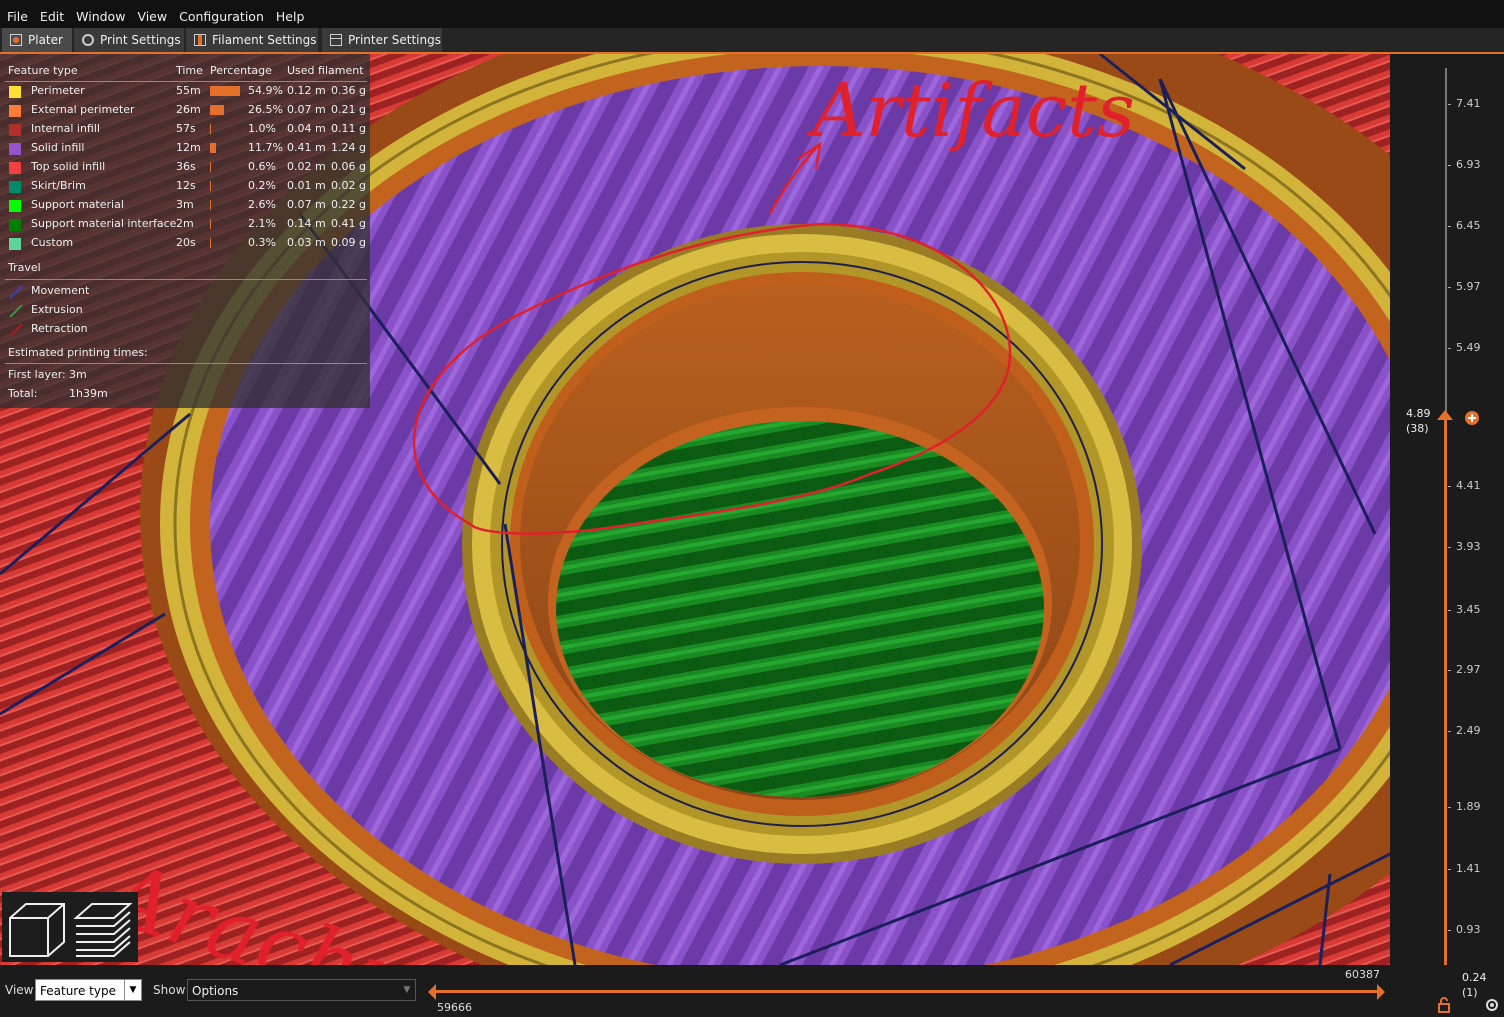 This screenshot has height=1017, width=1504. What do you see at coordinates (200, 40) in the screenshot?
I see `filament-settings-icon` at bounding box center [200, 40].